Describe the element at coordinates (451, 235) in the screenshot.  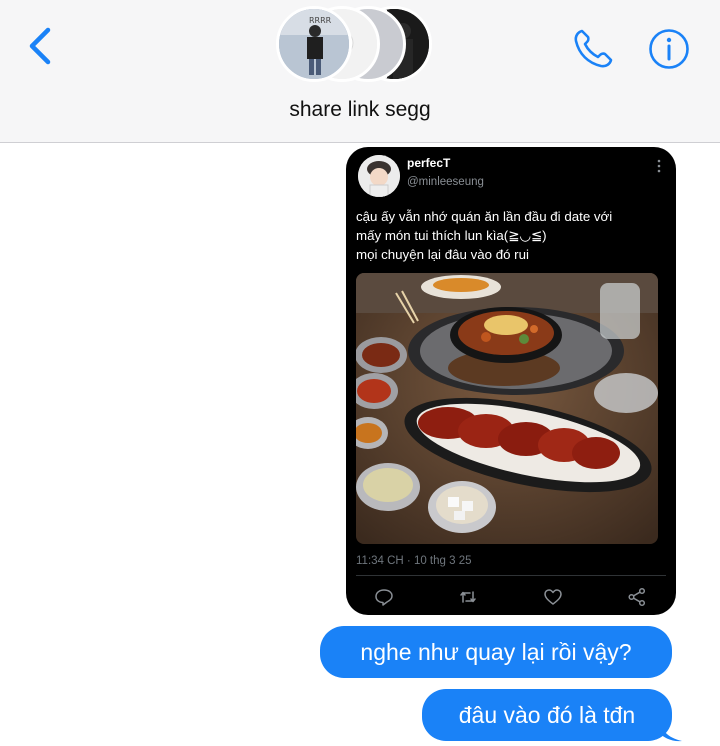
I see `tweet-text-line: mấy món tui thích lun kìa(≧◡≦)` at that location.